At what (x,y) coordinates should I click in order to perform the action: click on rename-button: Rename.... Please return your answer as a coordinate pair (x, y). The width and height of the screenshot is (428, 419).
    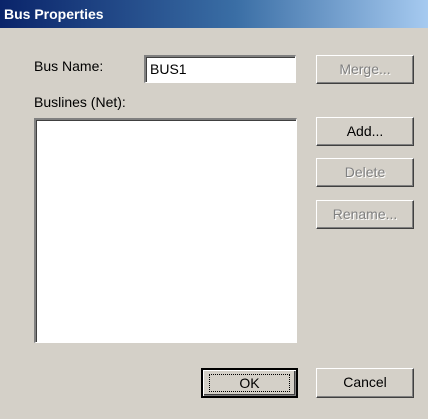
    Looking at the image, I should click on (365, 214).